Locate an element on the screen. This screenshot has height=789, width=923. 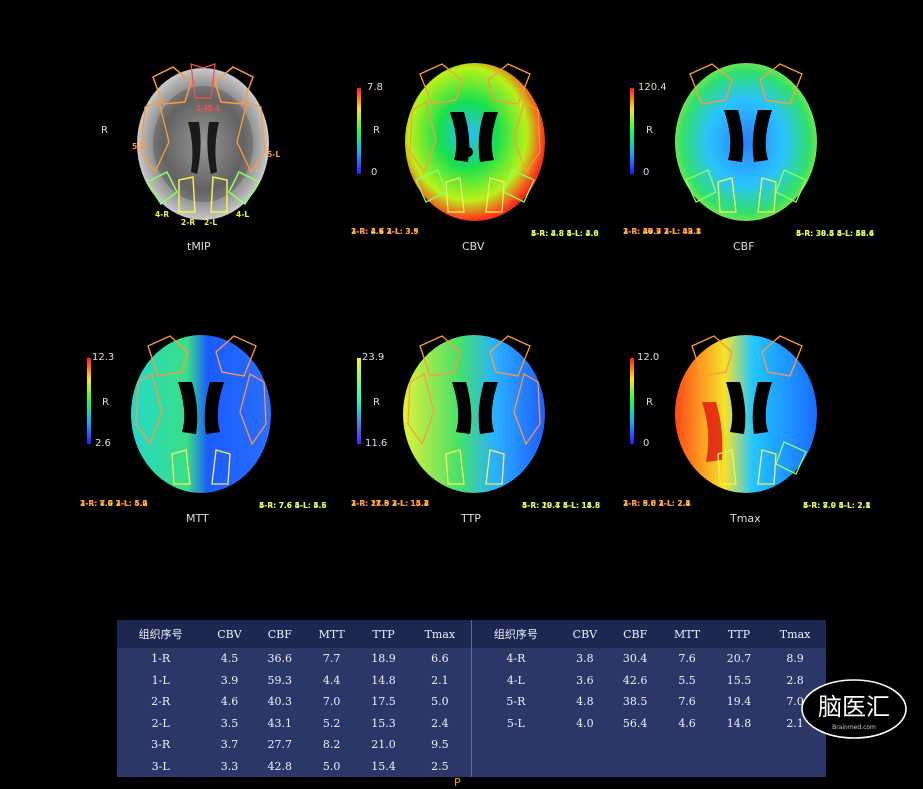
table-cell: 3.7 is located at coordinates (229, 745).